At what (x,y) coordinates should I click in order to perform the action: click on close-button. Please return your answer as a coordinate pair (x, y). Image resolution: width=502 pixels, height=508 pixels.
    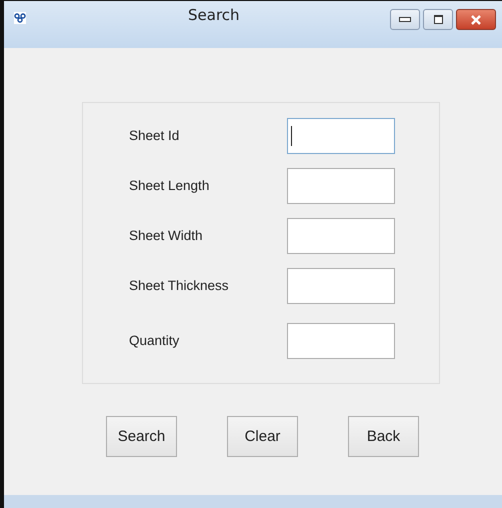
    Looking at the image, I should click on (476, 19).